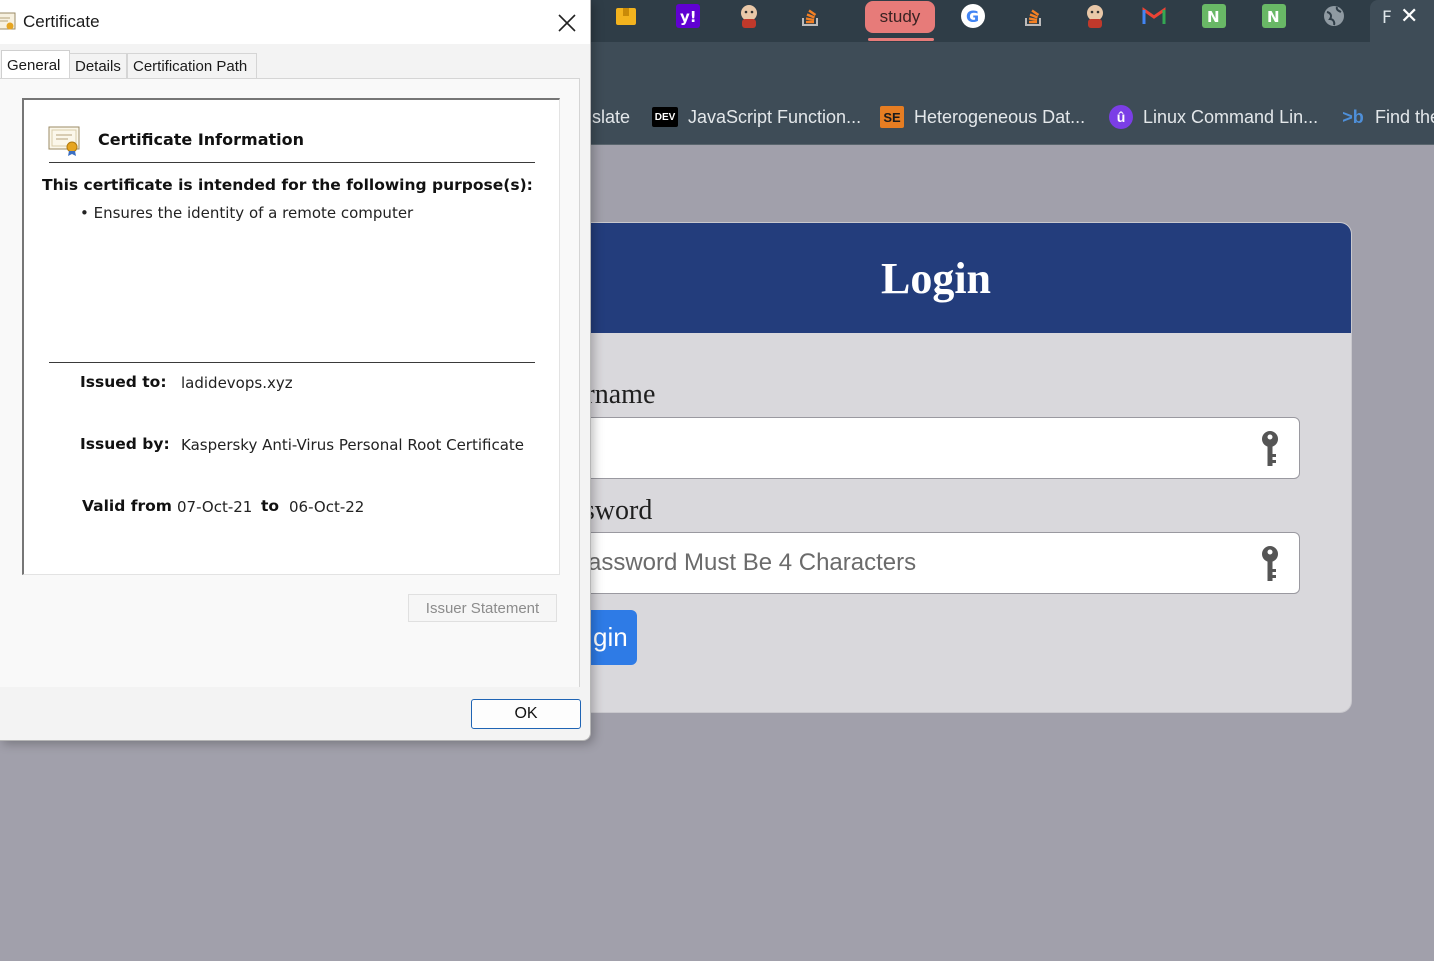 Image resolution: width=1434 pixels, height=961 pixels. I want to click on tab-general: General, so click(35, 64).